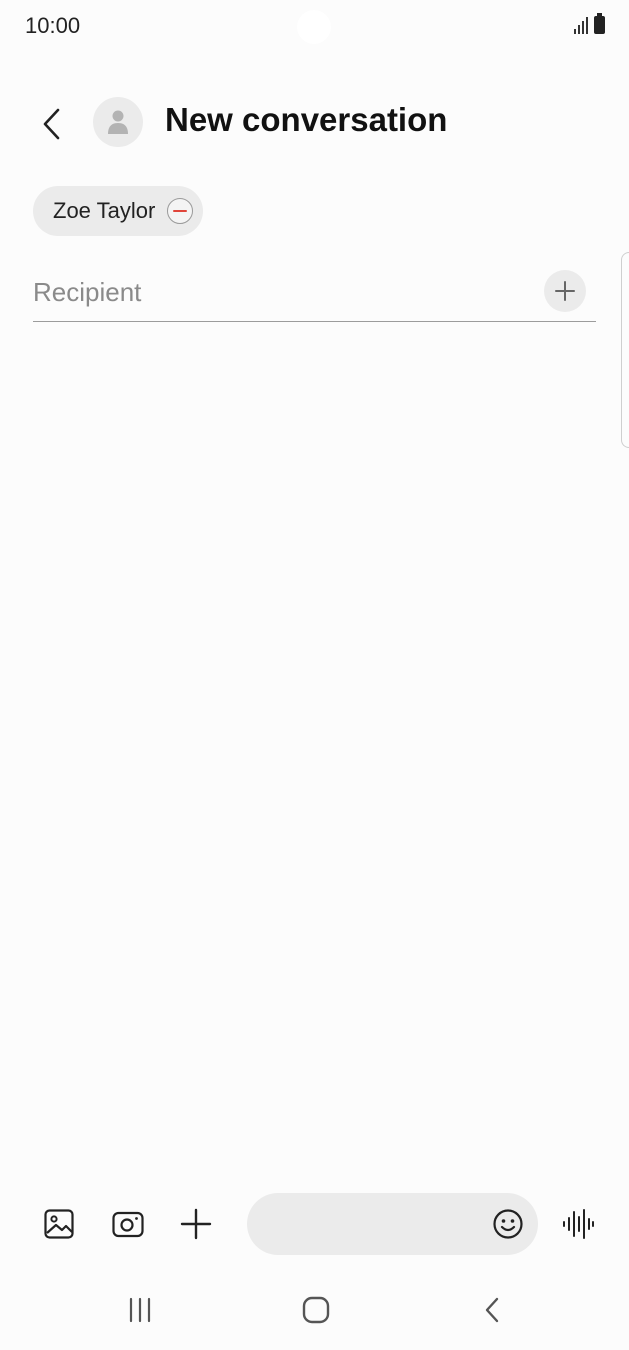 Image resolution: width=629 pixels, height=1350 pixels. I want to click on recipient-chip: Zoe Taylor, so click(118, 211).